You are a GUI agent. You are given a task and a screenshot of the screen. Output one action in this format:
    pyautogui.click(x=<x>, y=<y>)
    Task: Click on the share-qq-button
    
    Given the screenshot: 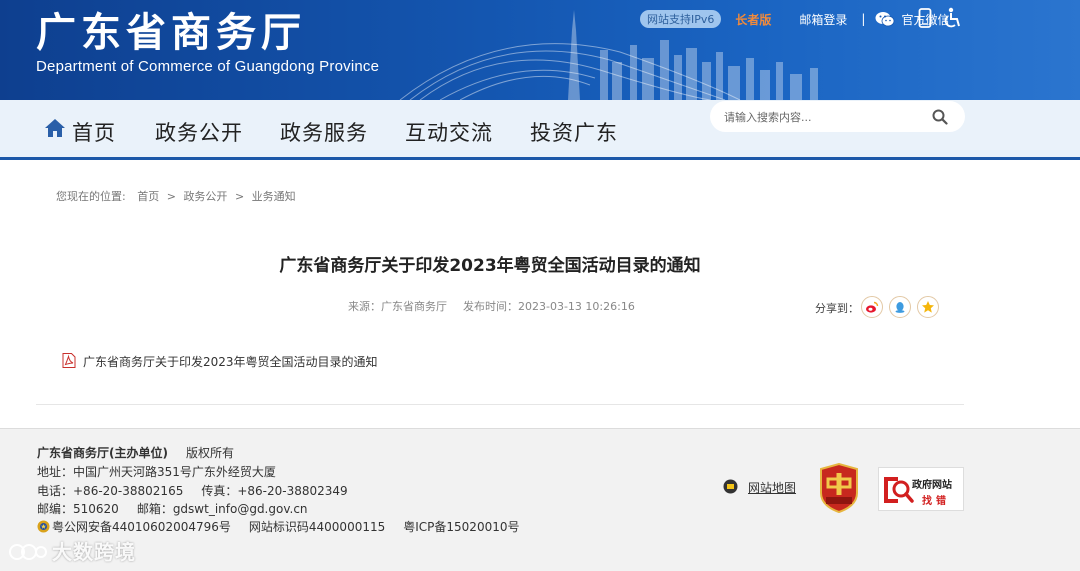 What is the action you would take?
    pyautogui.click(x=900, y=307)
    